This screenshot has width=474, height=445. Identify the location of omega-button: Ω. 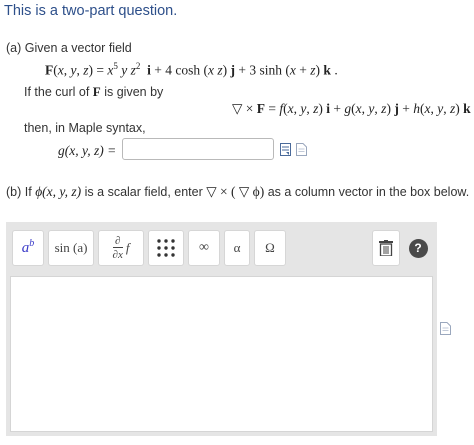
(270, 248).